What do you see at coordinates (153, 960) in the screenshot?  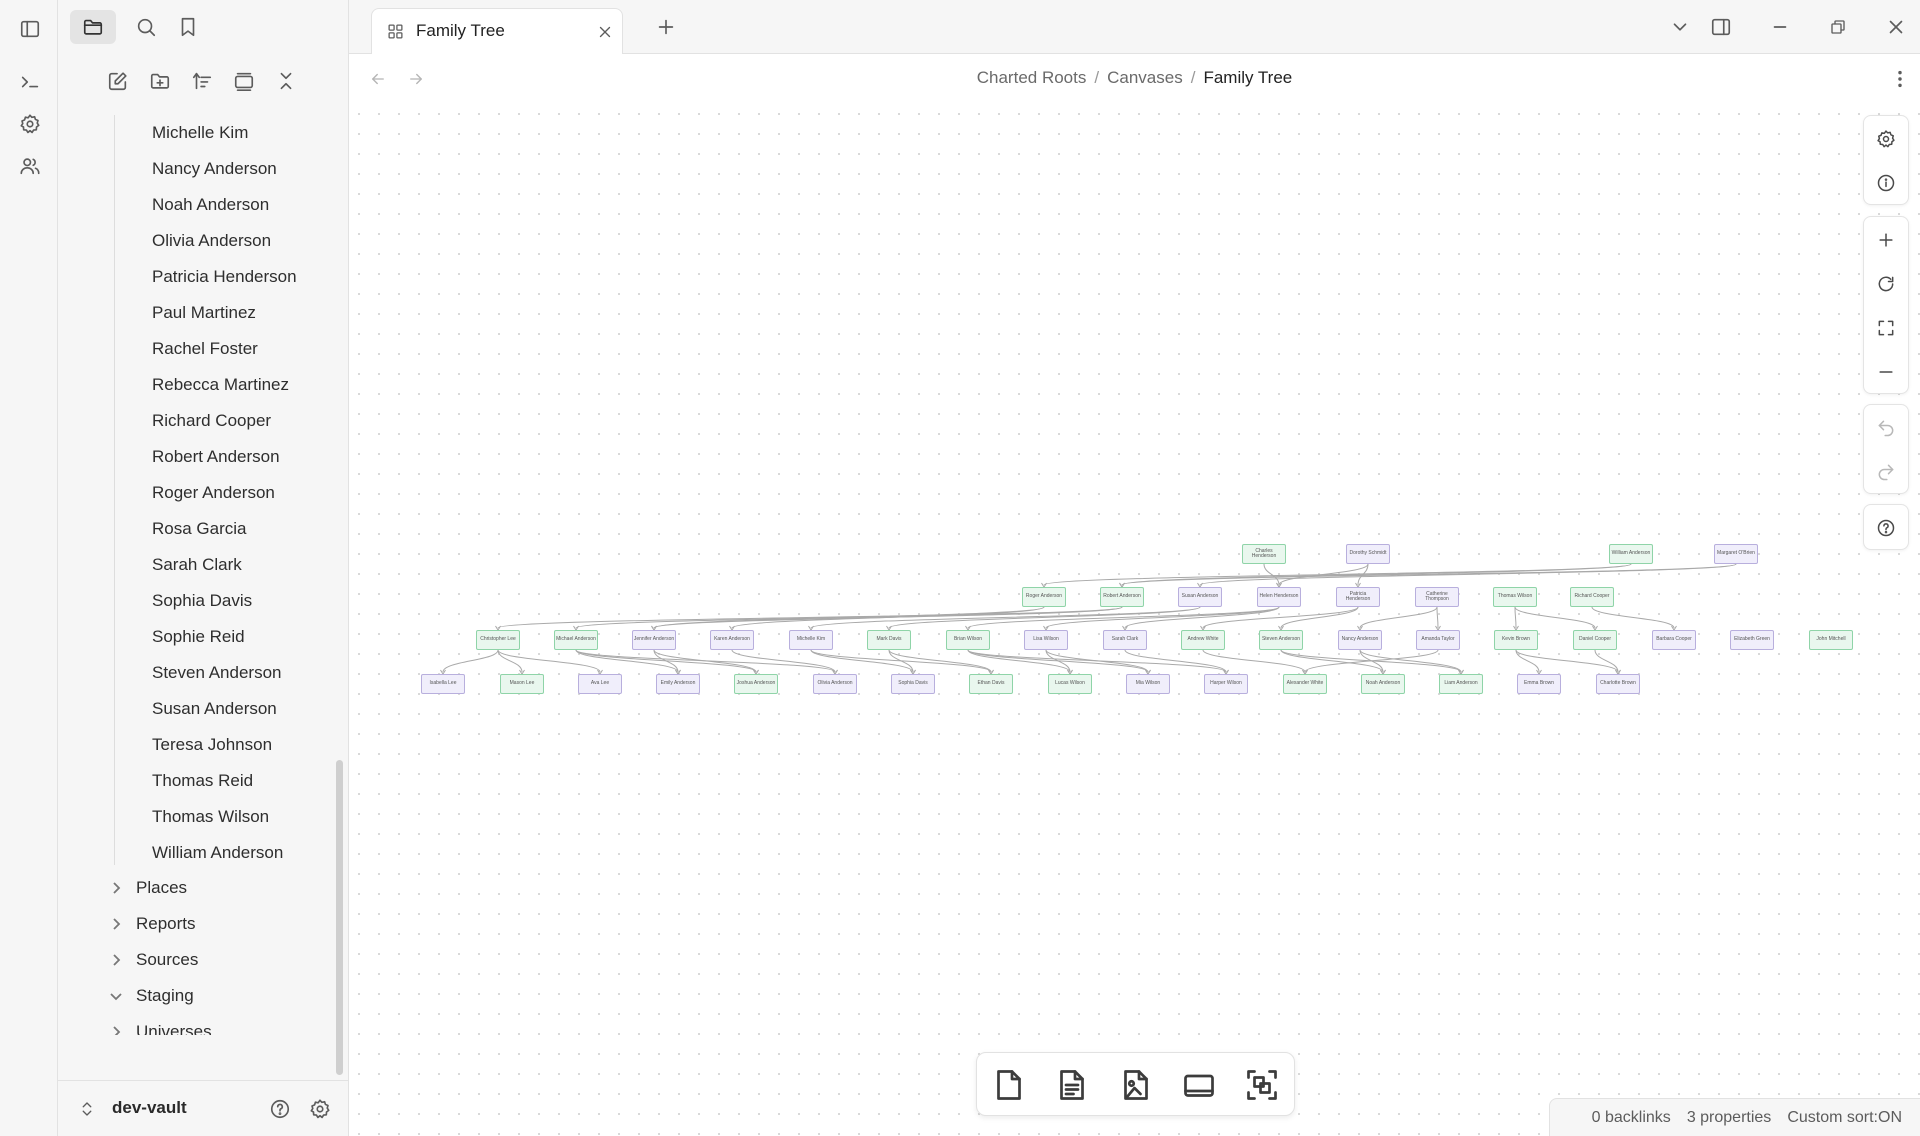 I see `folder-sources: Sources` at bounding box center [153, 960].